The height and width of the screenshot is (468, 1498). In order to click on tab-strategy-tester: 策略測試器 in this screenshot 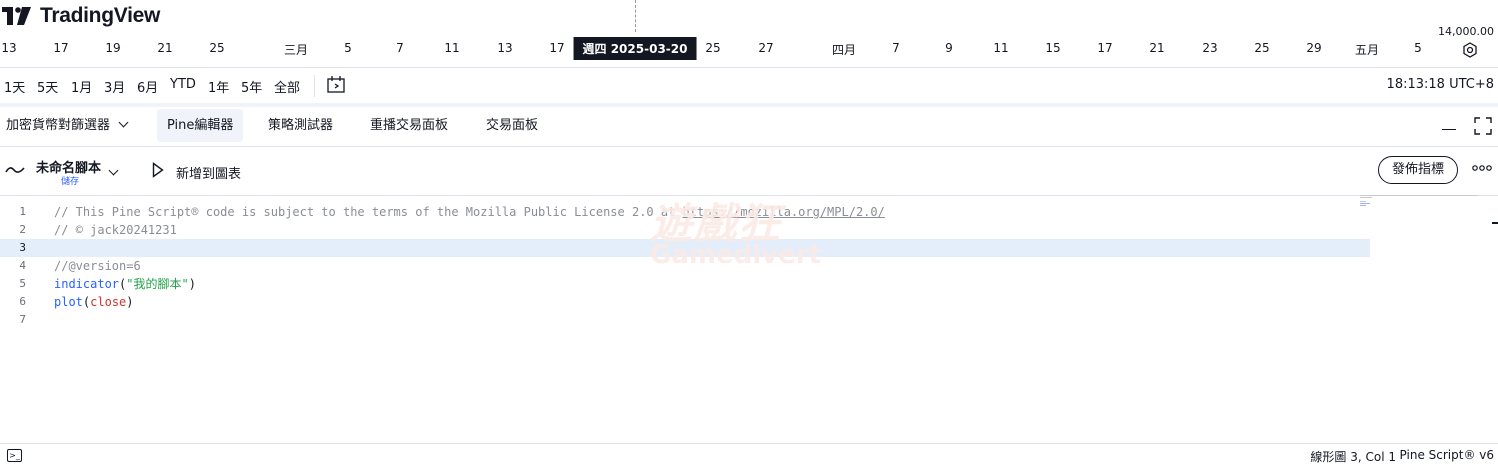, I will do `click(300, 125)`.